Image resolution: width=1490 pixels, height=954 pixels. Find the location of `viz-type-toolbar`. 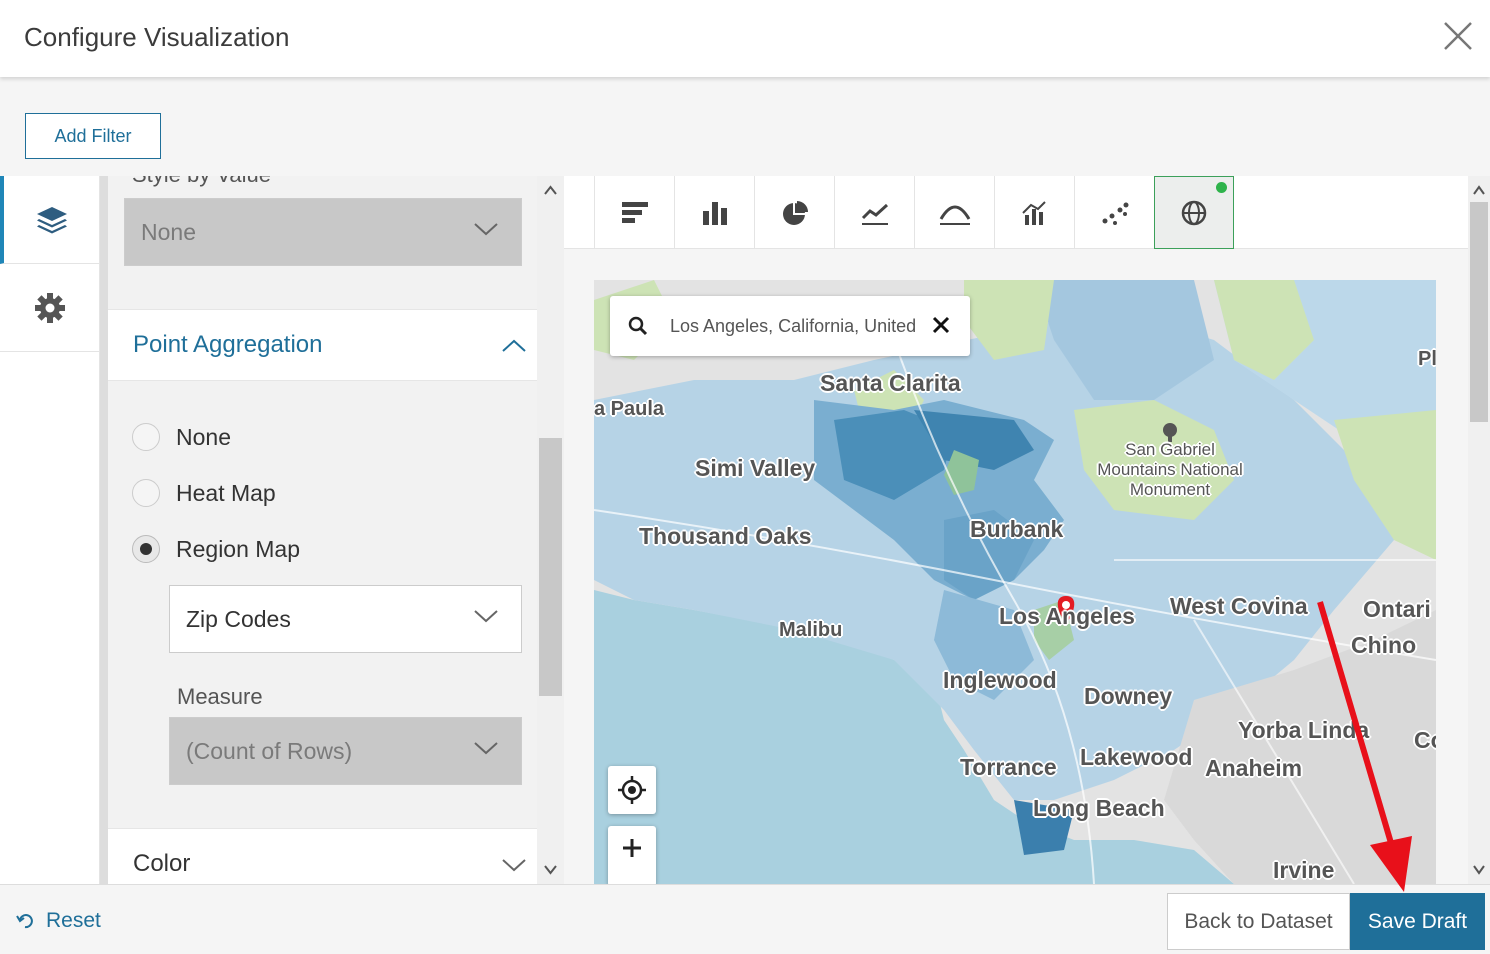

viz-type-toolbar is located at coordinates (1016, 212).